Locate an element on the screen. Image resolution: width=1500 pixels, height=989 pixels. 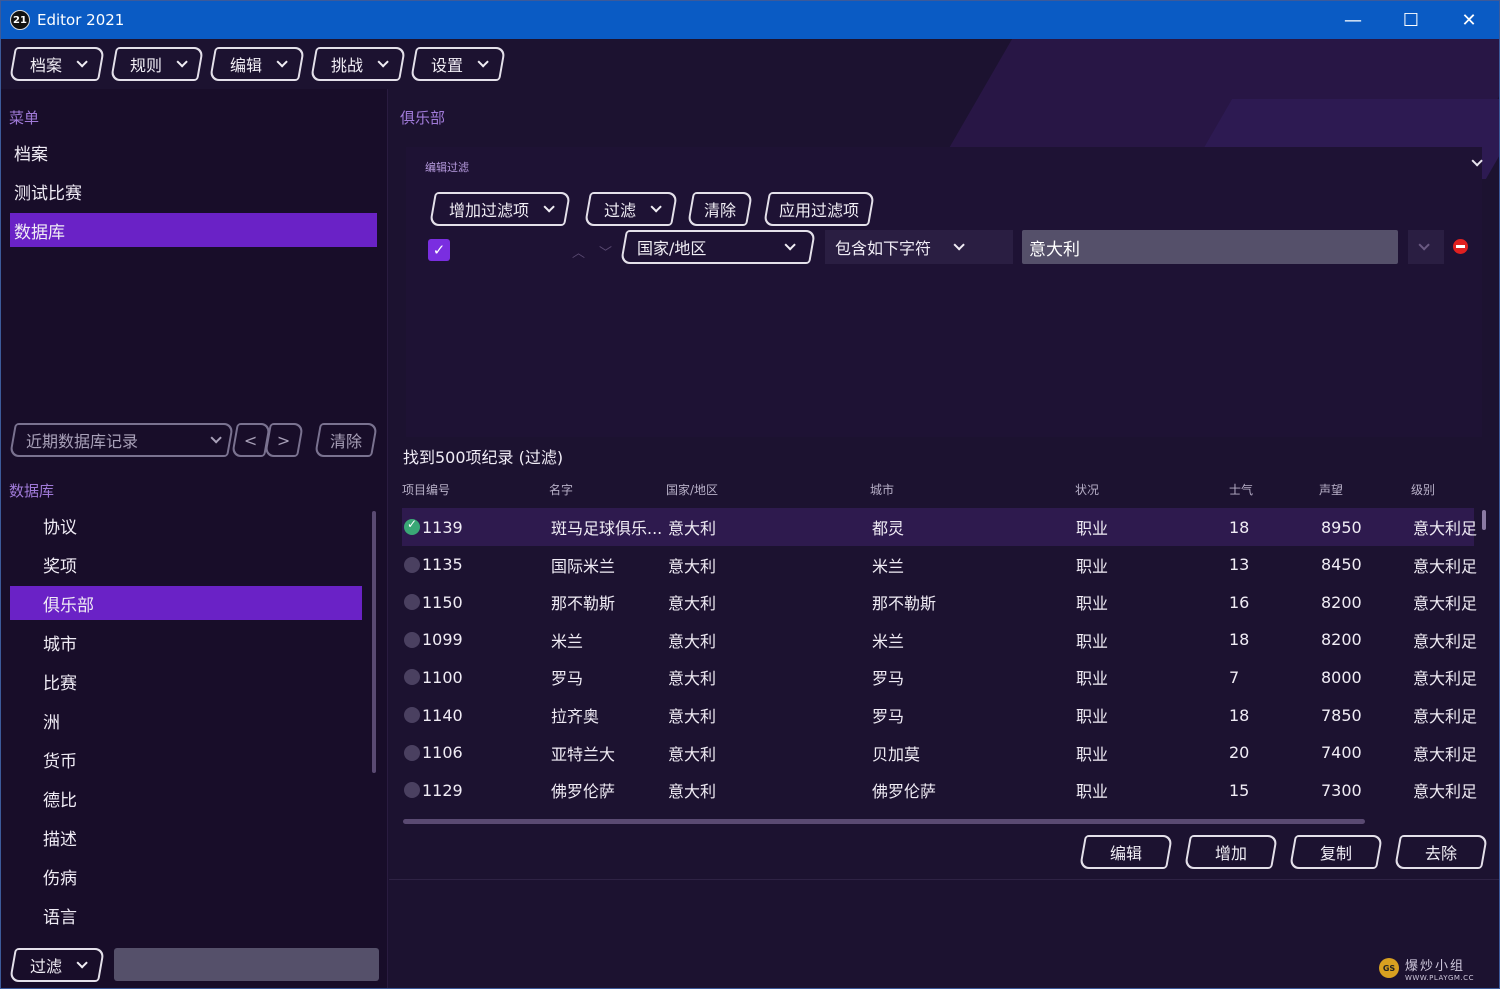
table-row: 1135 国际米兰 意大利 米兰 职业 13 8450 意大利足 is located at coordinates (939, 565).